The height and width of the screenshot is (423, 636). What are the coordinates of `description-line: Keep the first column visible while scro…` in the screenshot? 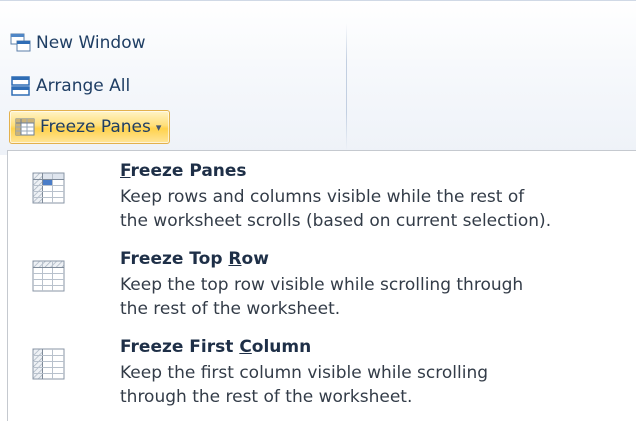 It's located at (304, 373).